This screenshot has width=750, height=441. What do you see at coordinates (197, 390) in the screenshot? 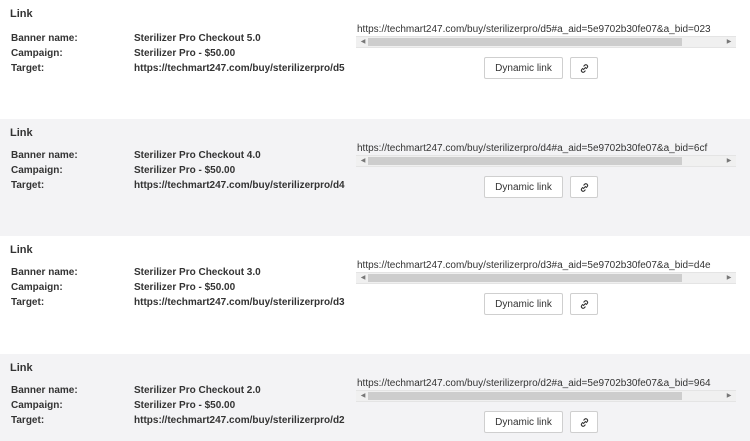
I see `banner-name-value: Sterilizer Pro Checkout 2.0` at bounding box center [197, 390].